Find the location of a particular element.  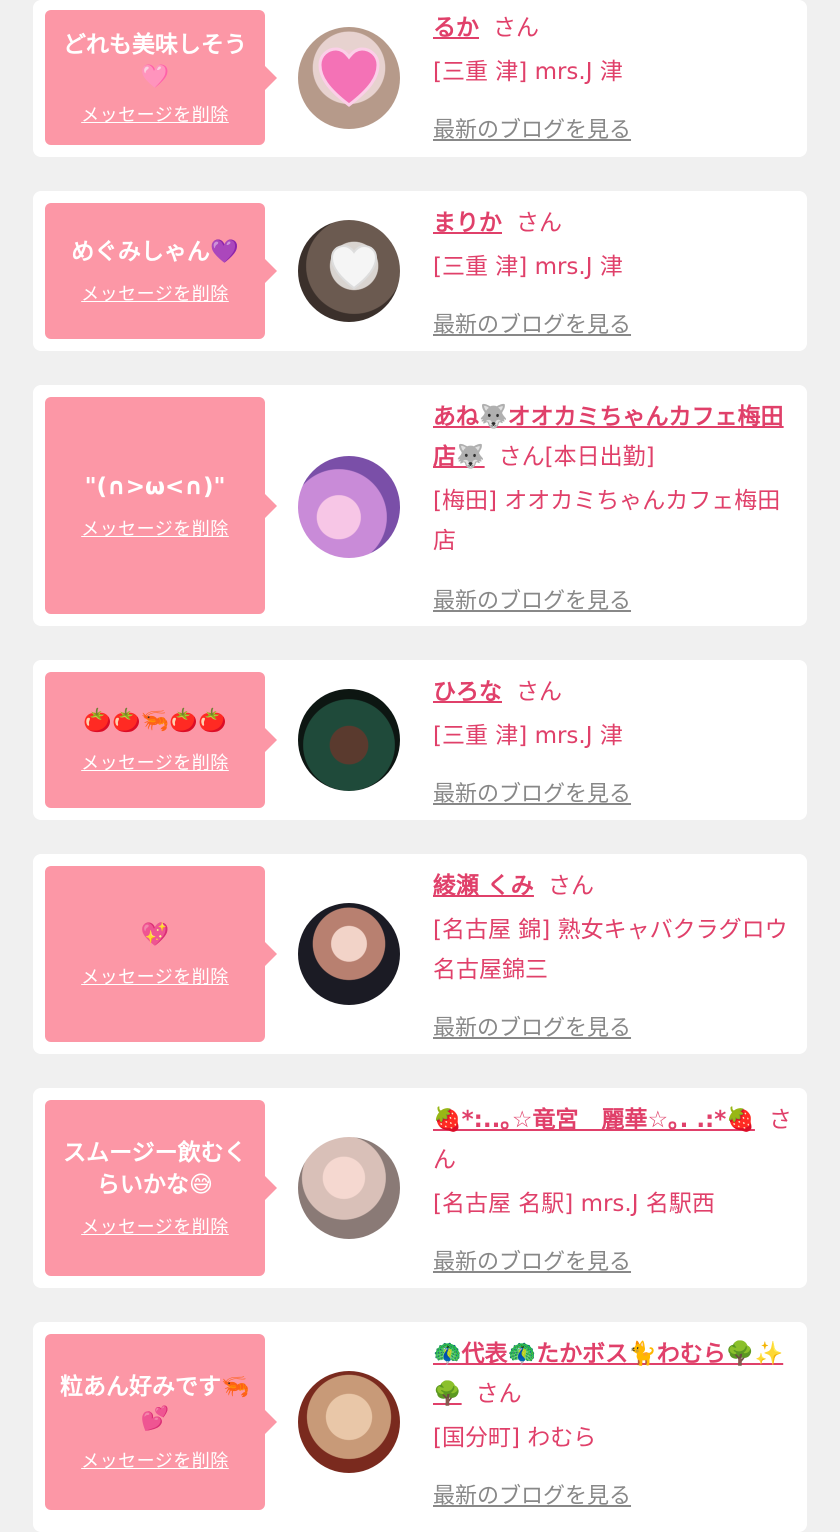

profile-name-link: るか is located at coordinates (456, 28).